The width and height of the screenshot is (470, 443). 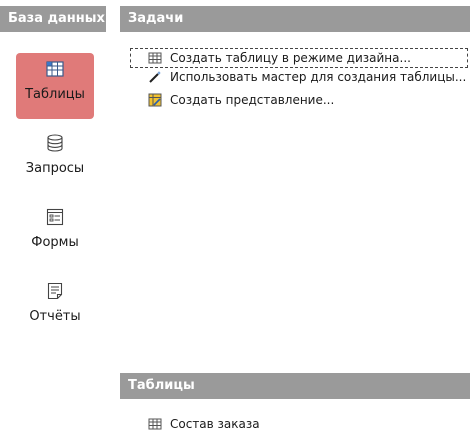 What do you see at coordinates (155, 100) in the screenshot?
I see `view-icon` at bounding box center [155, 100].